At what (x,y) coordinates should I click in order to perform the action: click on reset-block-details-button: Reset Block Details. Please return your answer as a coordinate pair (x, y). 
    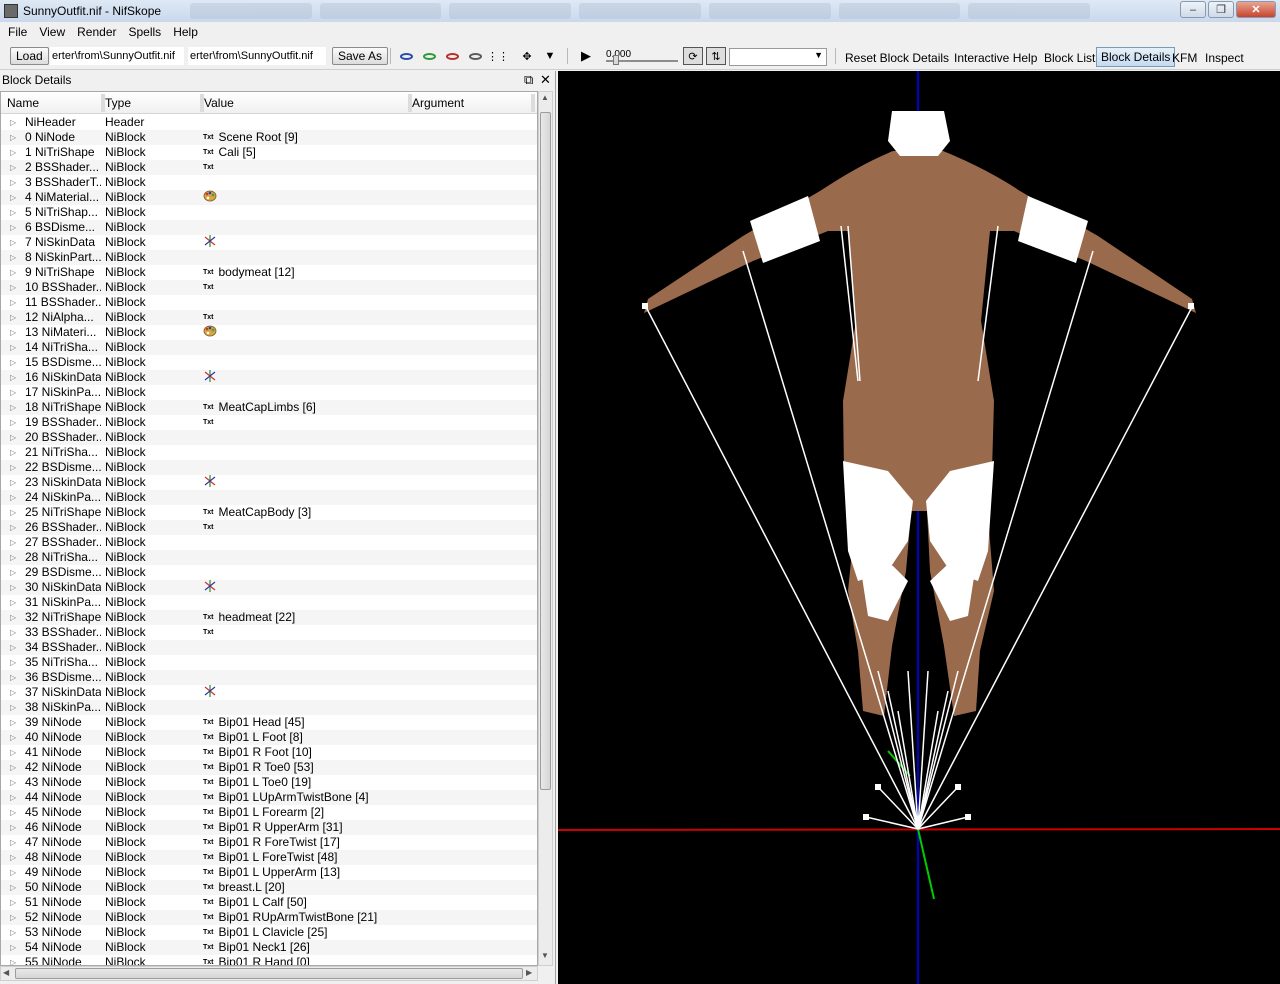
    Looking at the image, I should click on (897, 58).